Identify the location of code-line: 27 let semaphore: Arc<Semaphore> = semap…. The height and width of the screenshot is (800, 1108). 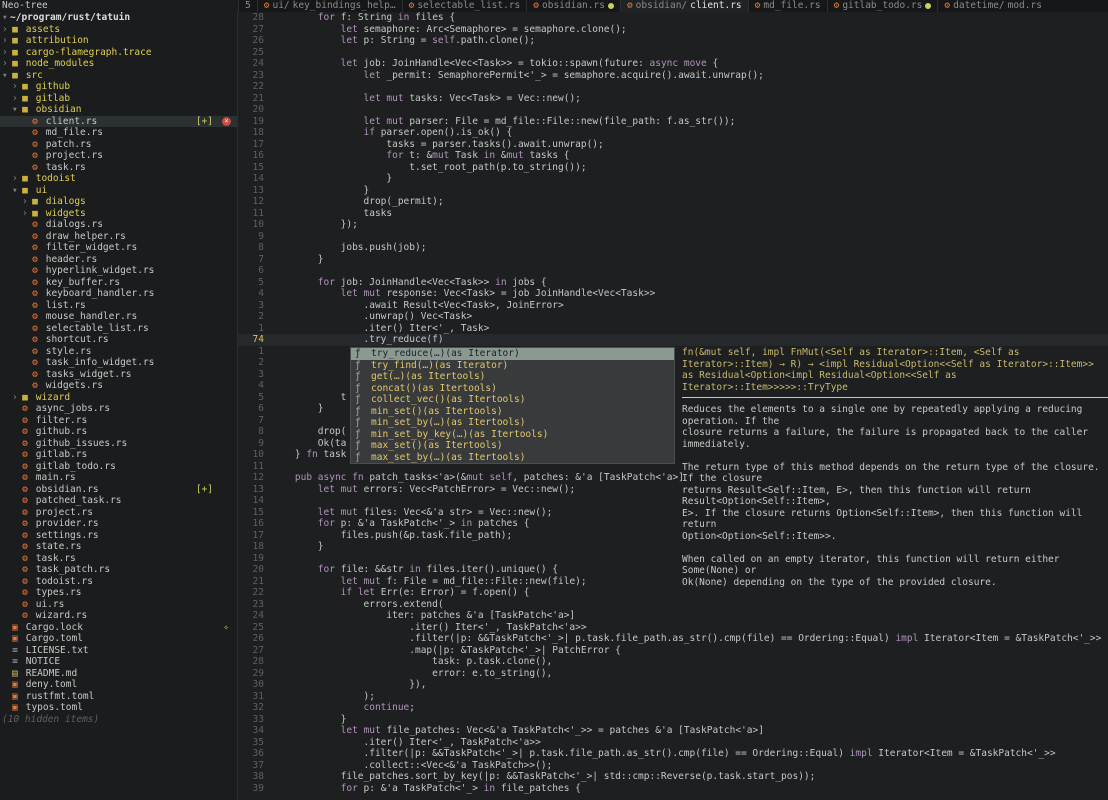
(673, 30).